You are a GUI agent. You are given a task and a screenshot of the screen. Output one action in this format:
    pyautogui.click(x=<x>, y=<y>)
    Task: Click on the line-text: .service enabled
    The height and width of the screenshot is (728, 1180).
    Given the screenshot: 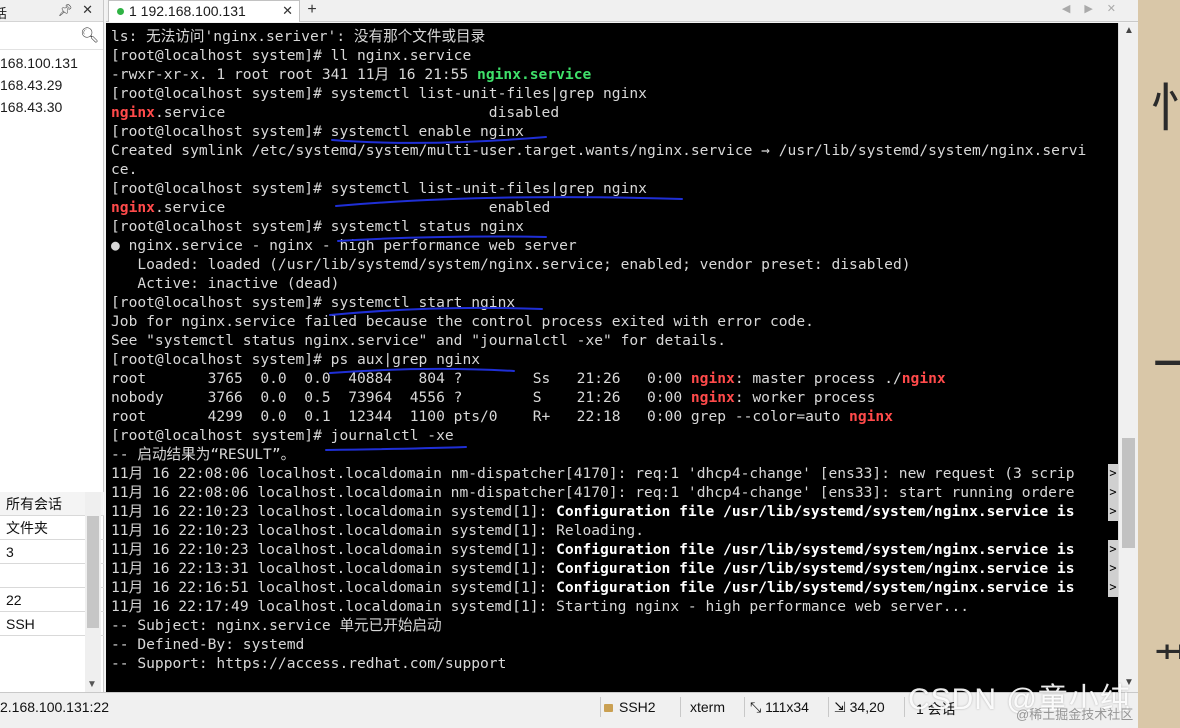 What is the action you would take?
    pyautogui.click(x=352, y=207)
    